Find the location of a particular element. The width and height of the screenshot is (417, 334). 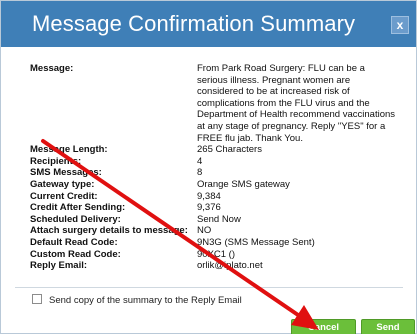

summary-value: 9,376 is located at coordinates (209, 208).